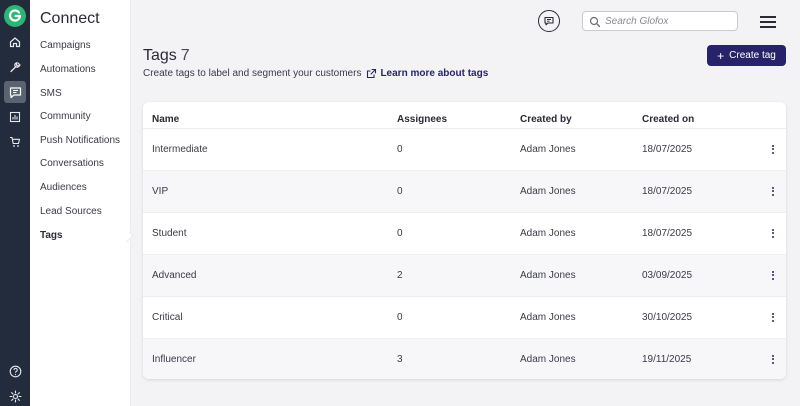 The width and height of the screenshot is (800, 406). What do you see at coordinates (464, 149) in the screenshot?
I see `table-row: Intermediate 0 Adam Jones 18/07/2025` at bounding box center [464, 149].